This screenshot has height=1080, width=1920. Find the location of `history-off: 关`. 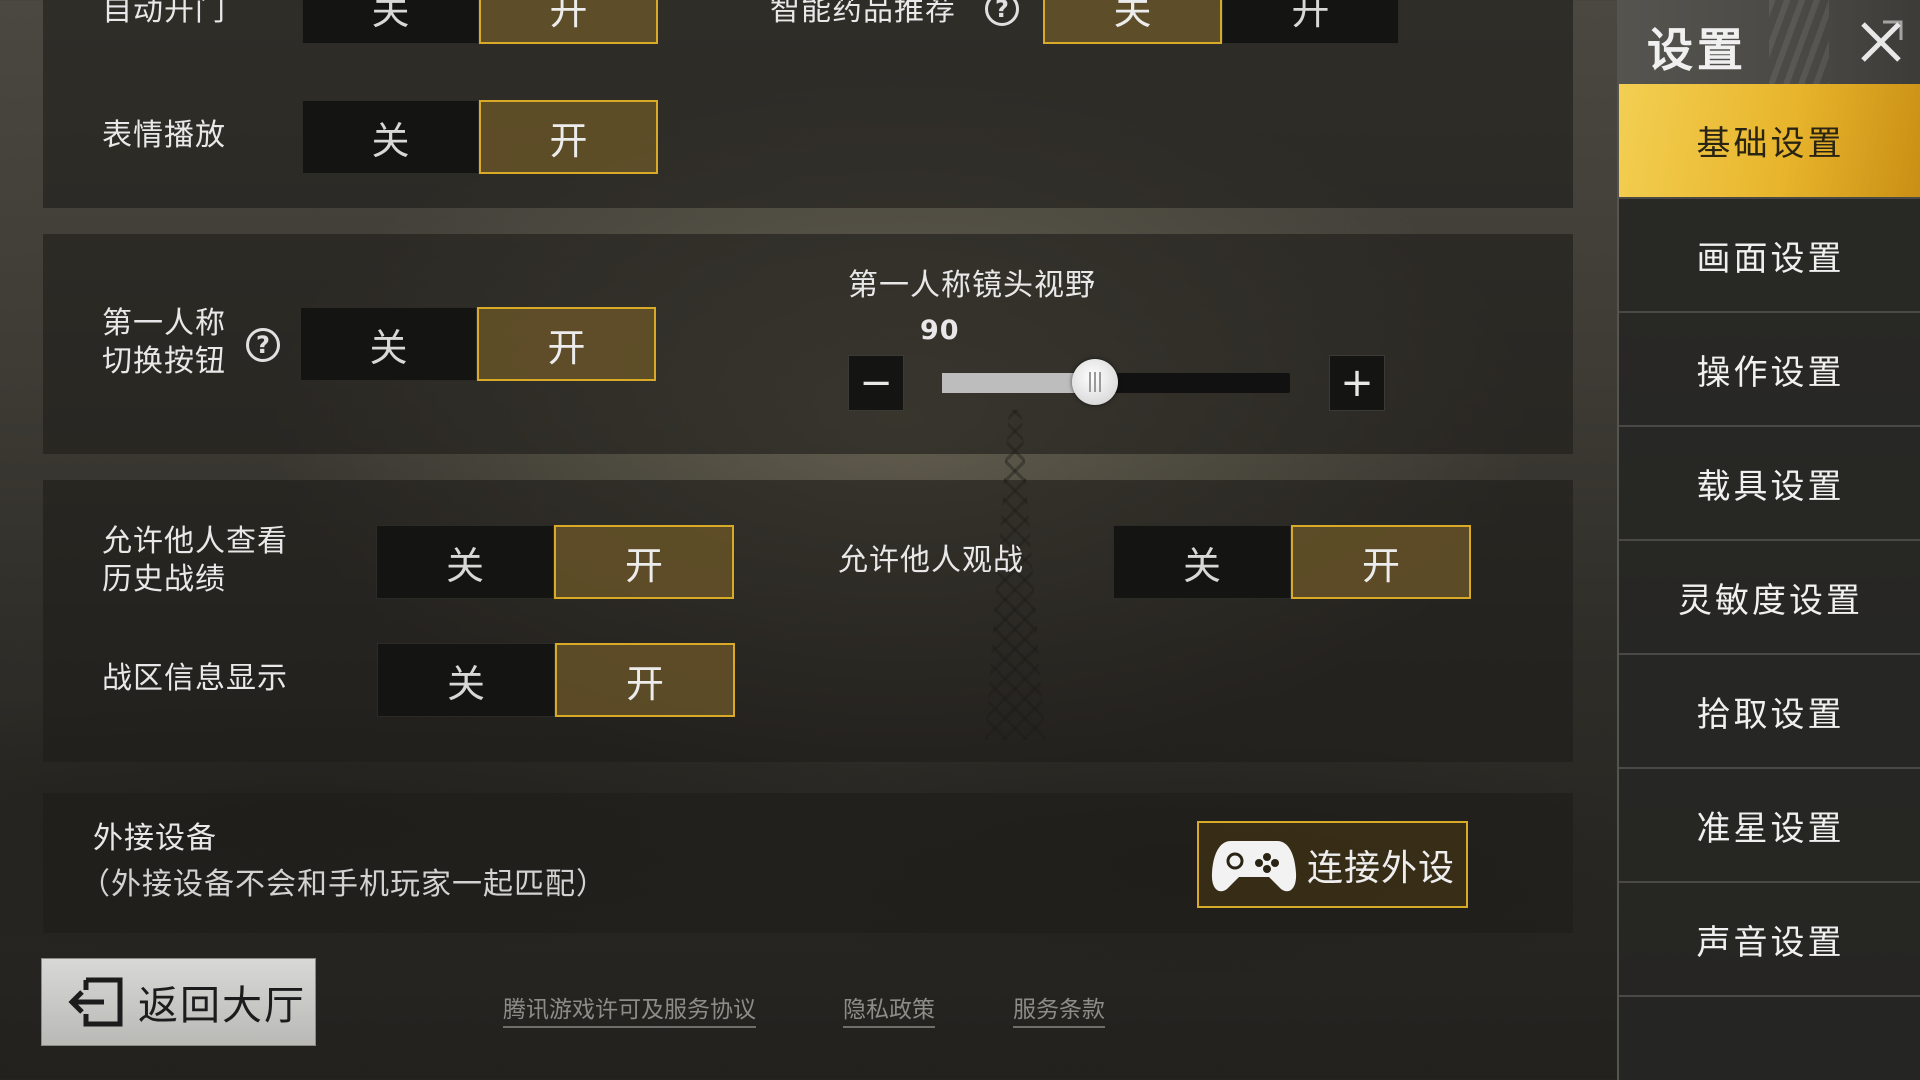

history-off: 关 is located at coordinates (465, 562).